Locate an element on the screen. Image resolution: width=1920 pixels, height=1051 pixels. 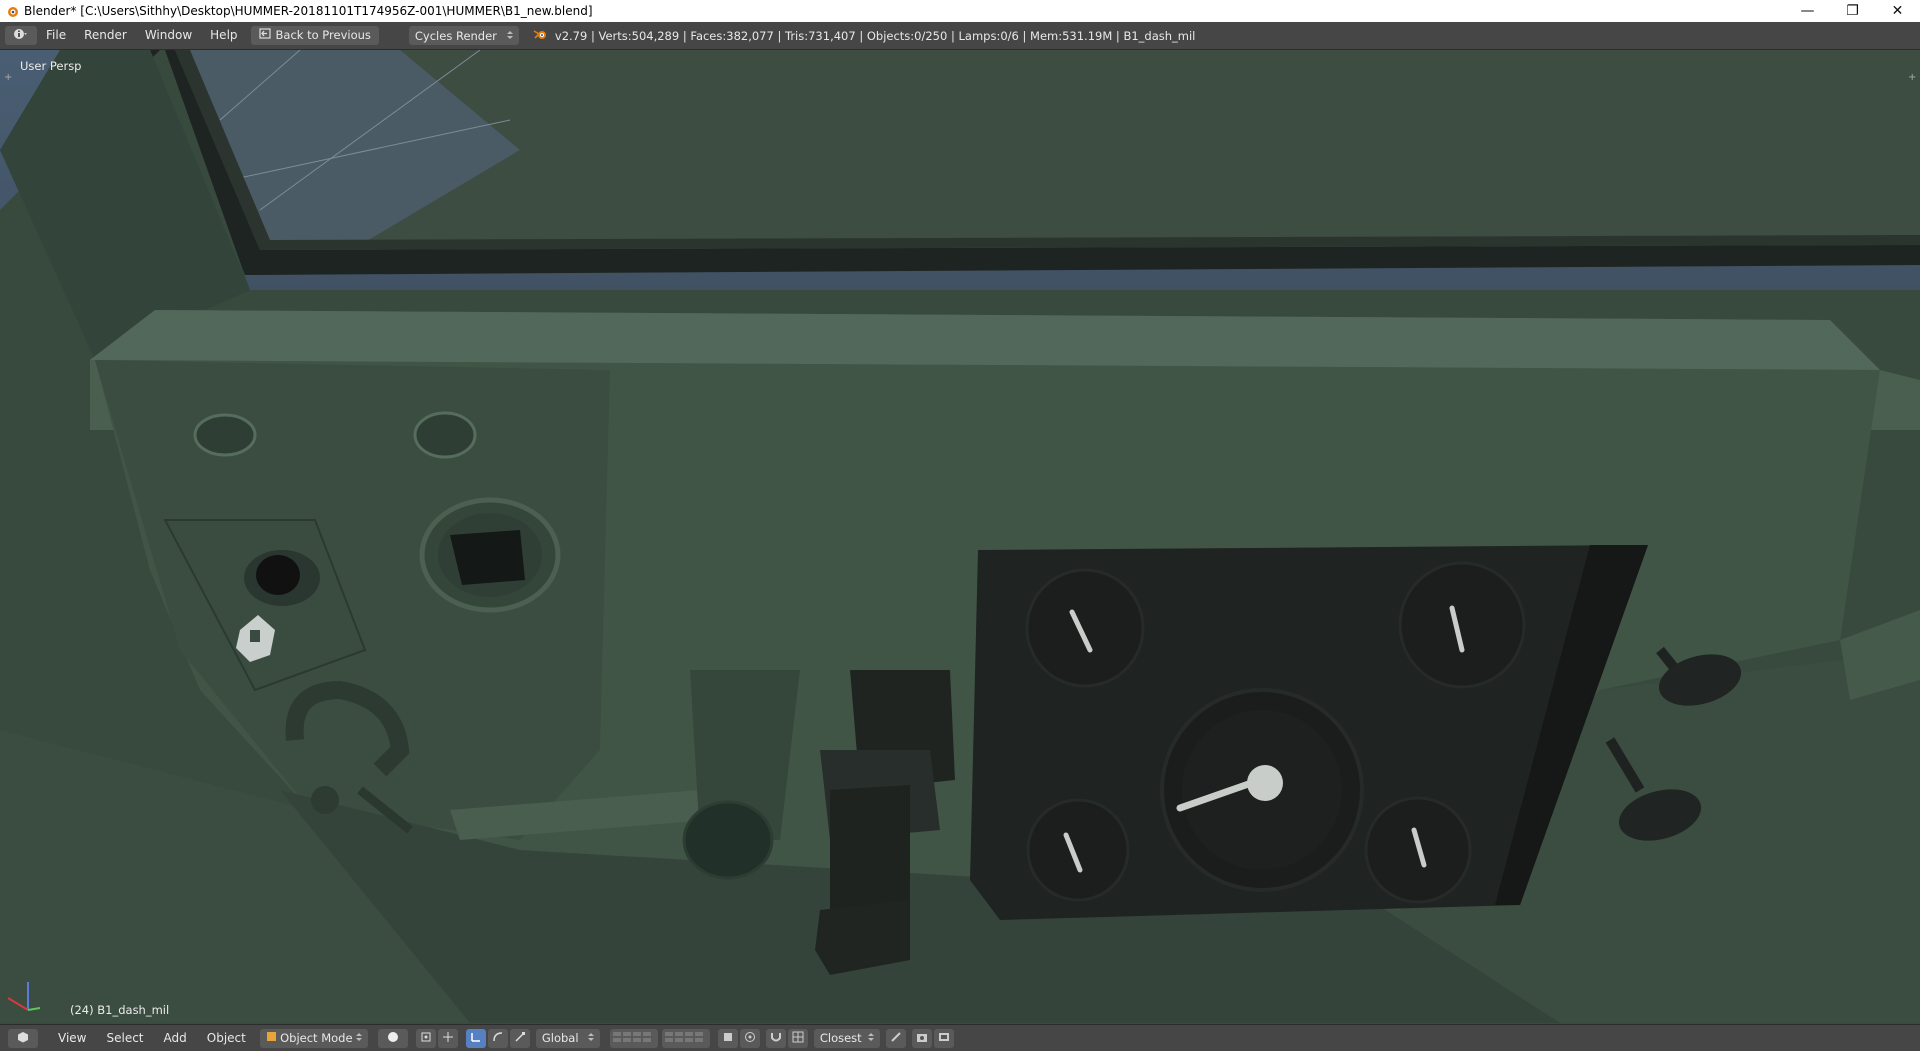
snap-element-button is located at coordinates (797, 1038).